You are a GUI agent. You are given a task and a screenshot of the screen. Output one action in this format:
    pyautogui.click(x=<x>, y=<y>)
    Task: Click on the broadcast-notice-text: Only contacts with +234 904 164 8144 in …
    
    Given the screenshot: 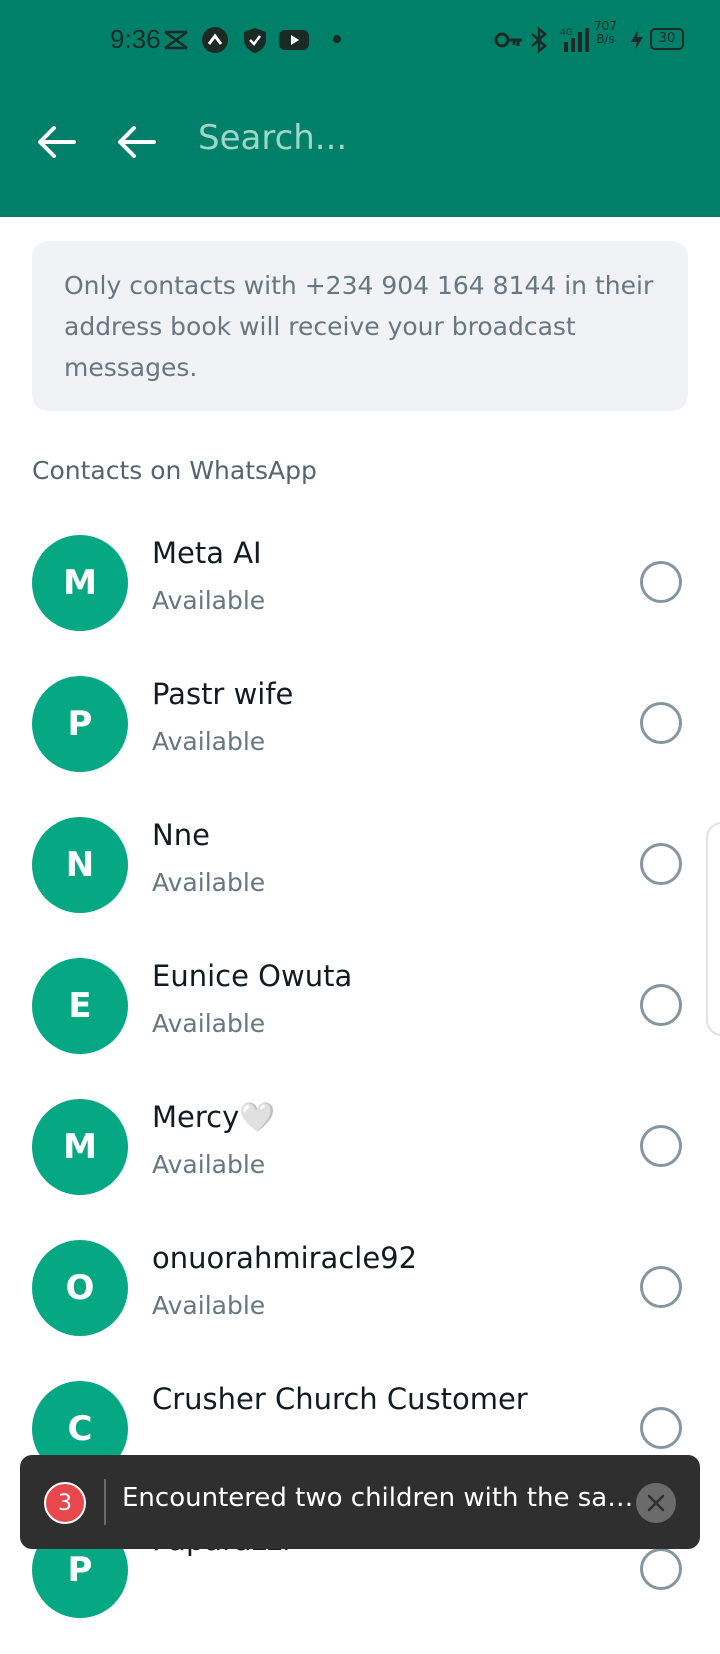 What is the action you would take?
    pyautogui.click(x=359, y=326)
    